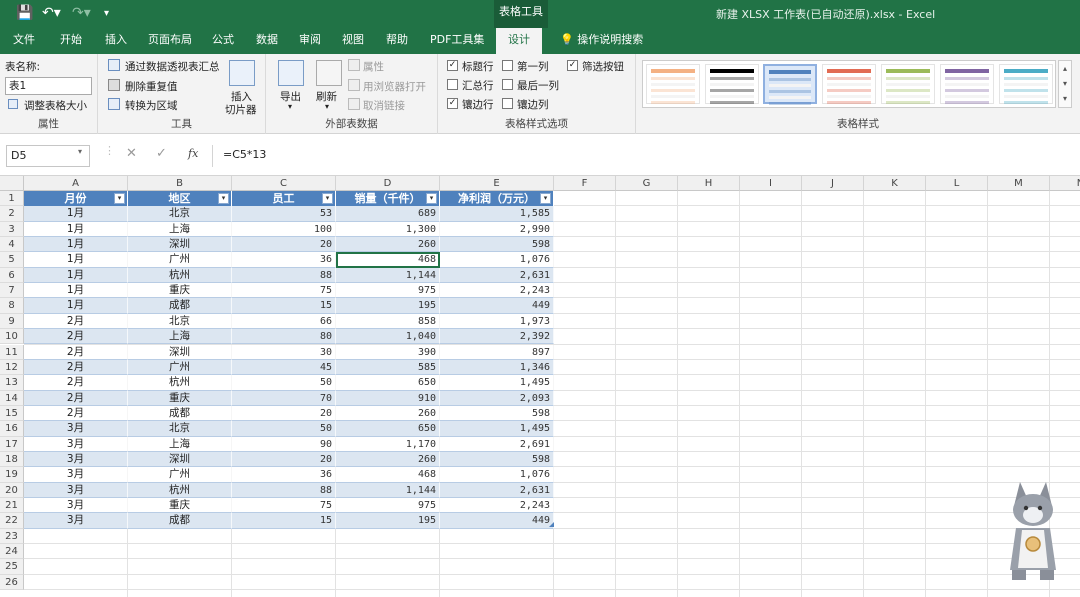 This screenshot has height=597, width=1080. I want to click on table-cell: 广州, so click(180, 367).